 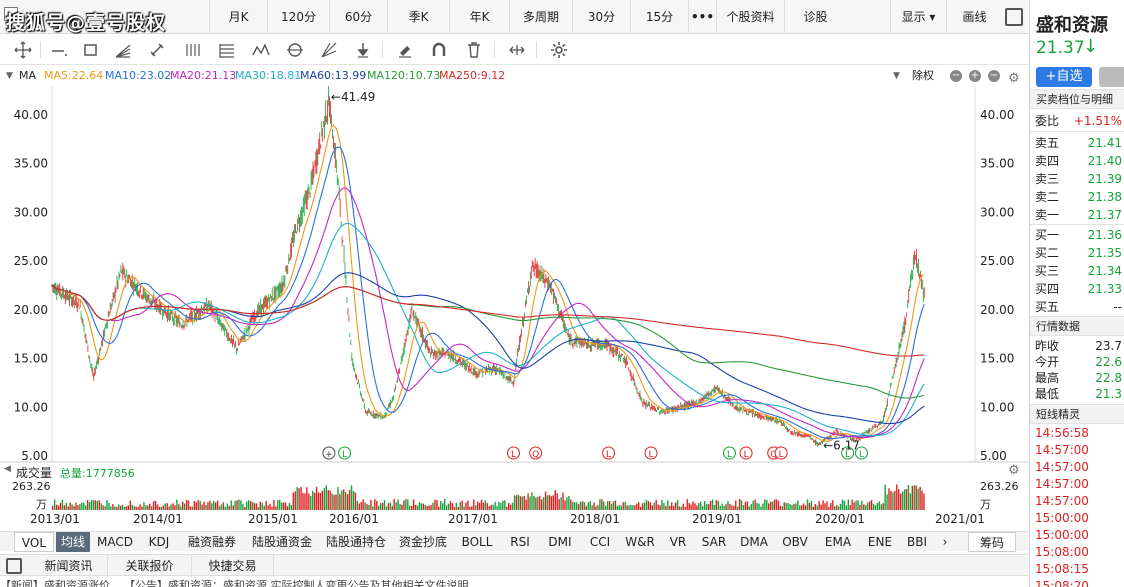 I want to click on x-tick: 2013/01, so click(x=55, y=519).